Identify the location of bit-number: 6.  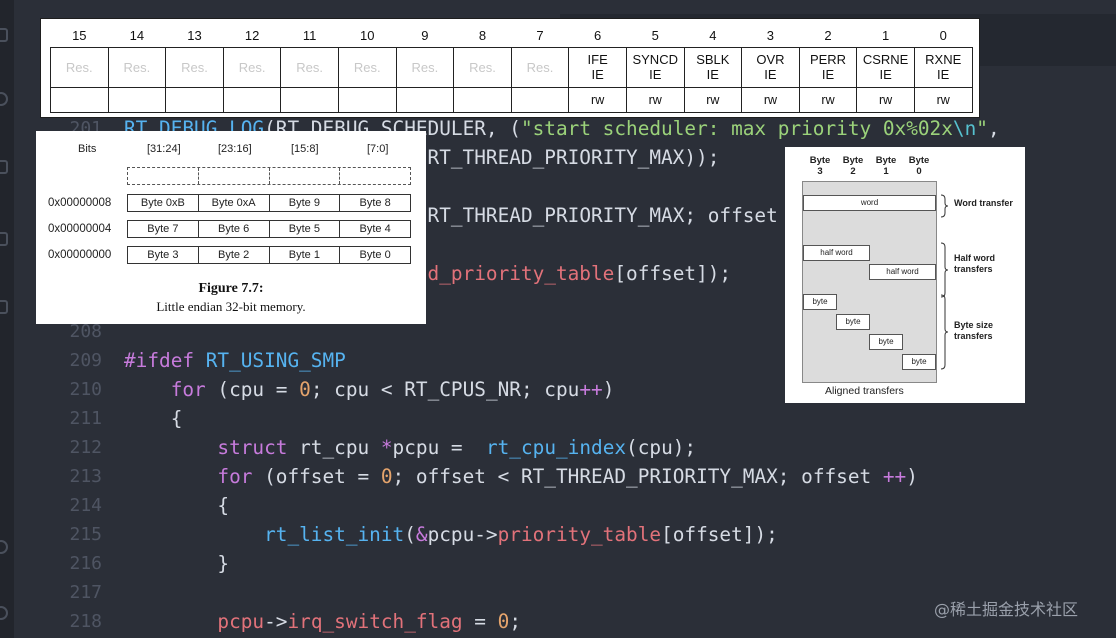
(598, 36).